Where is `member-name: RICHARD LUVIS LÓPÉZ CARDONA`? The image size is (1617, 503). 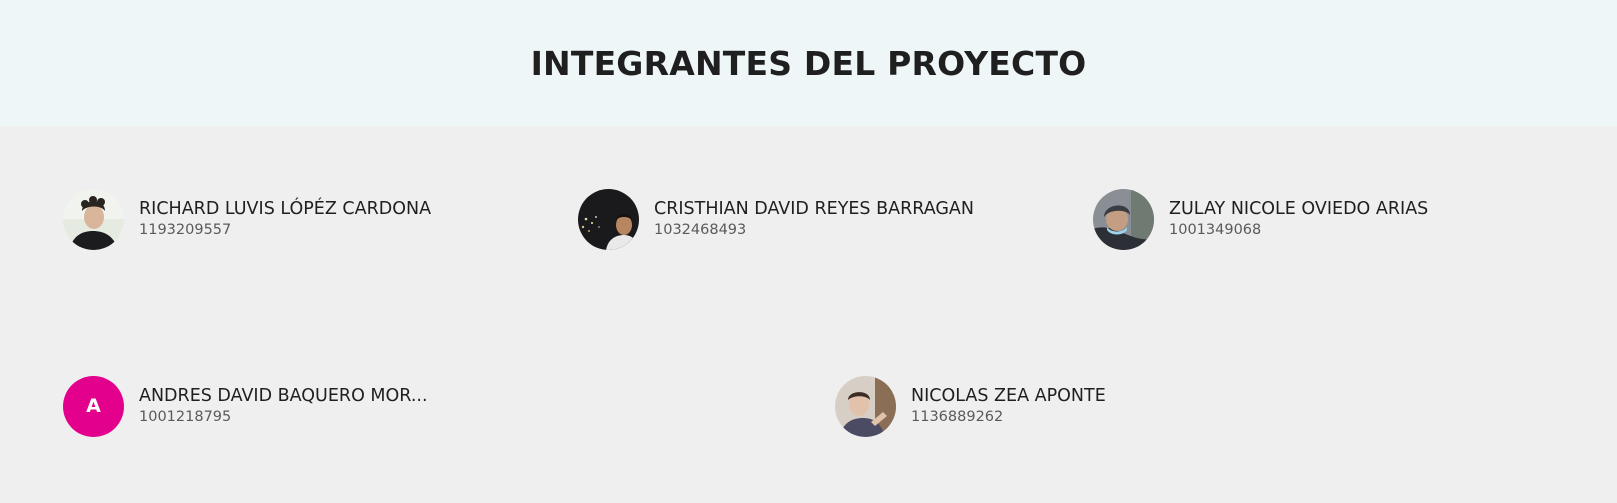
member-name: RICHARD LUVIS LÓPÉZ CARDONA is located at coordinates (285, 209).